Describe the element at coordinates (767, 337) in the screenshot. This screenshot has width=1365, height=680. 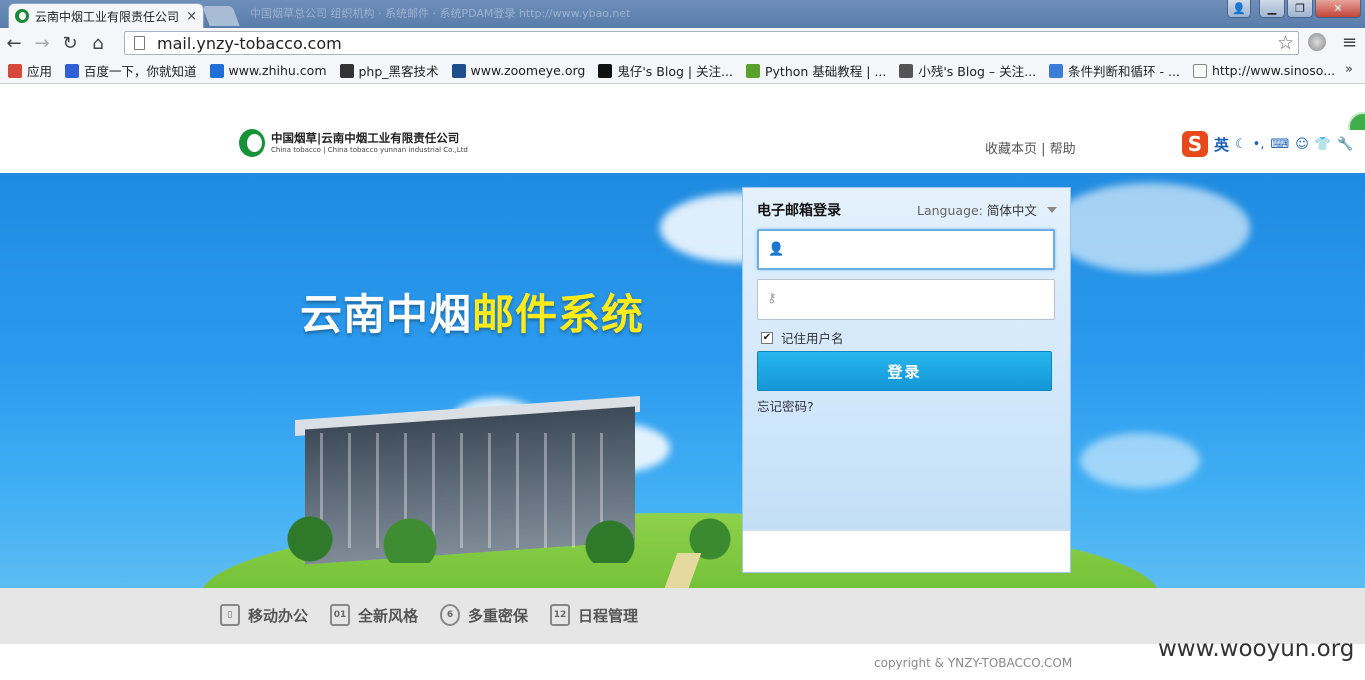
I see `remember-checkbox: ✔` at that location.